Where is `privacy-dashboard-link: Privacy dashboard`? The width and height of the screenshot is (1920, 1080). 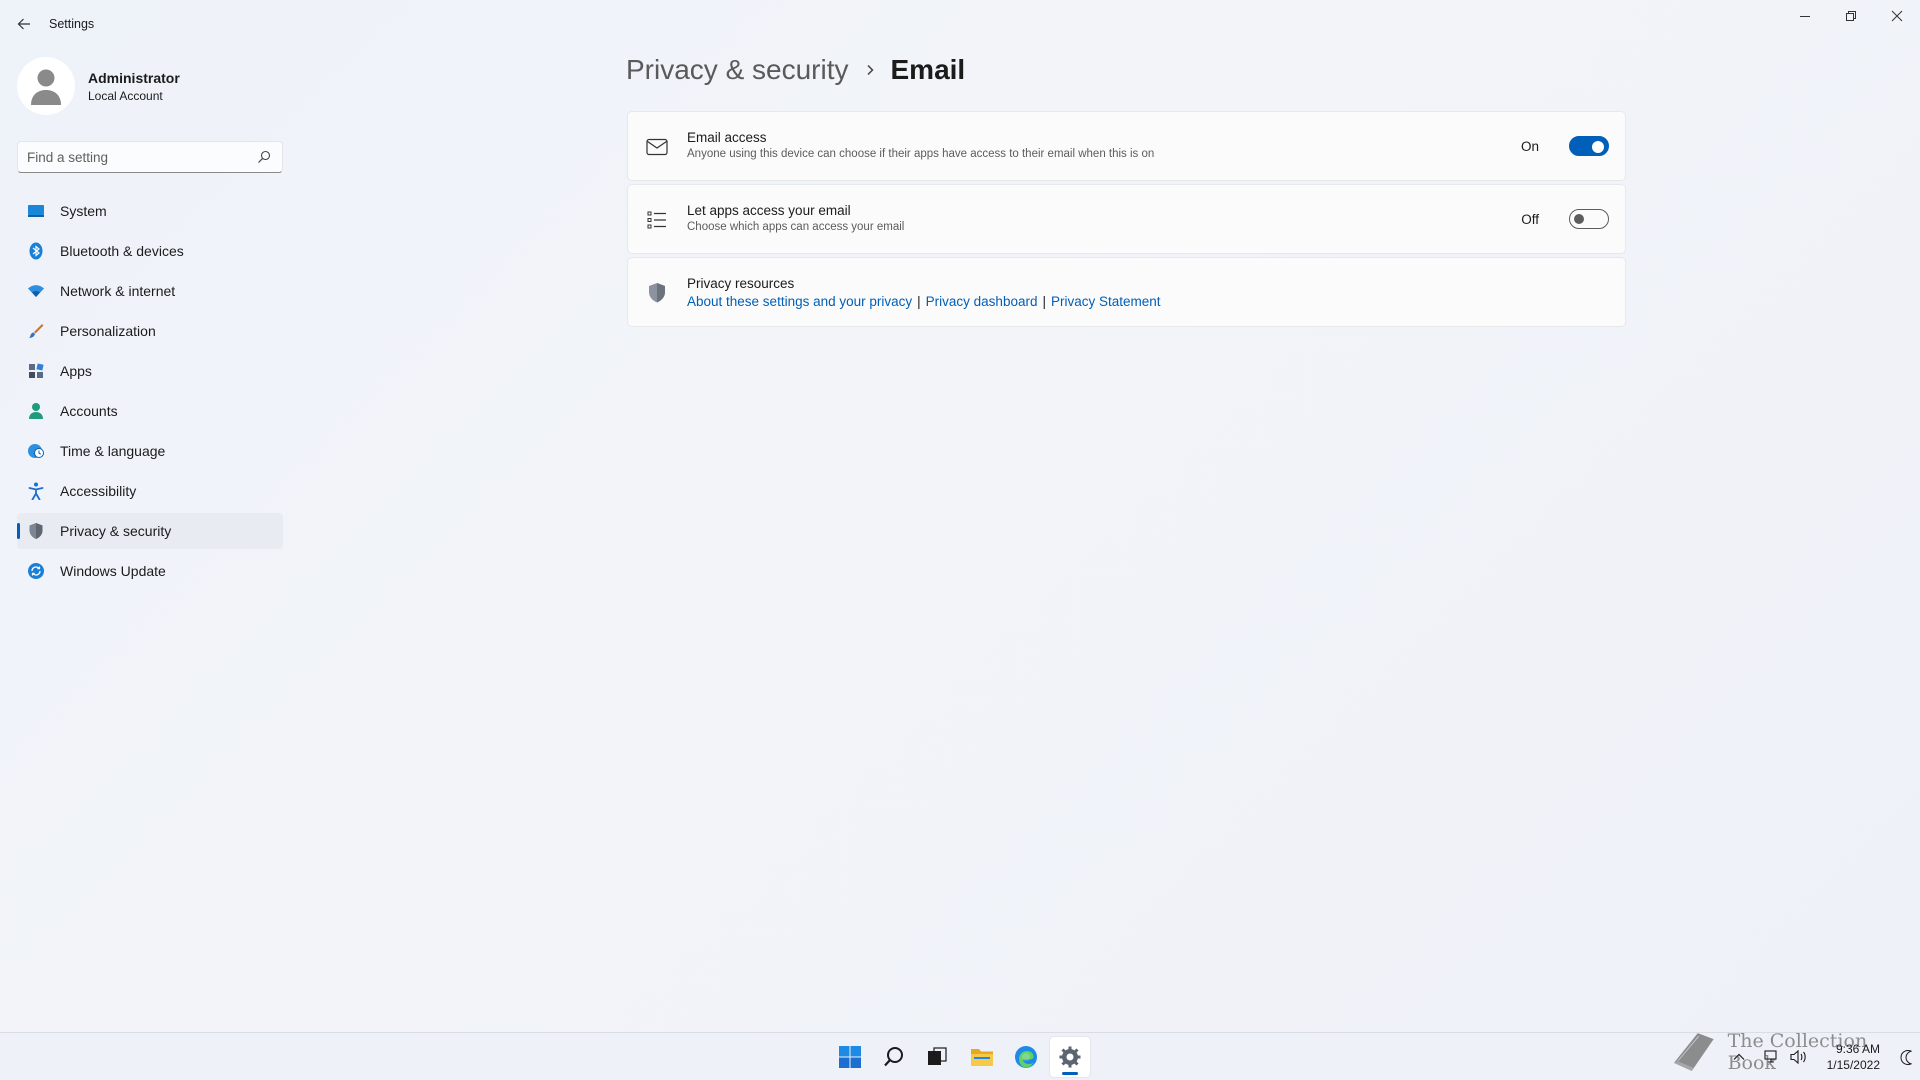 privacy-dashboard-link: Privacy dashboard is located at coordinates (982, 301).